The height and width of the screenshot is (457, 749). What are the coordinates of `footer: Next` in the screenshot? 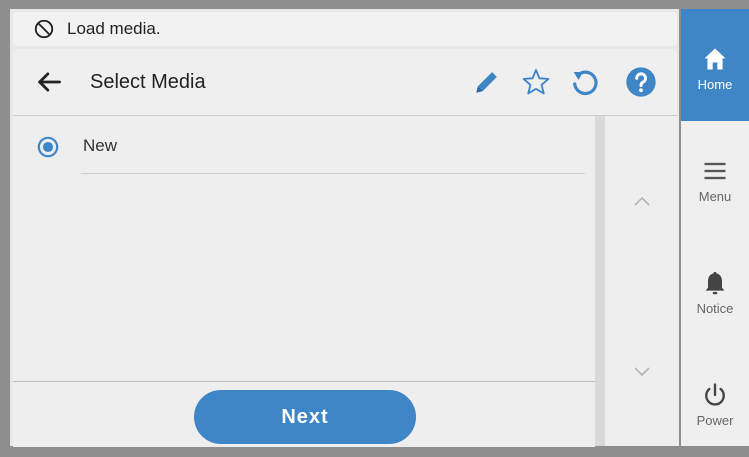 It's located at (304, 414).